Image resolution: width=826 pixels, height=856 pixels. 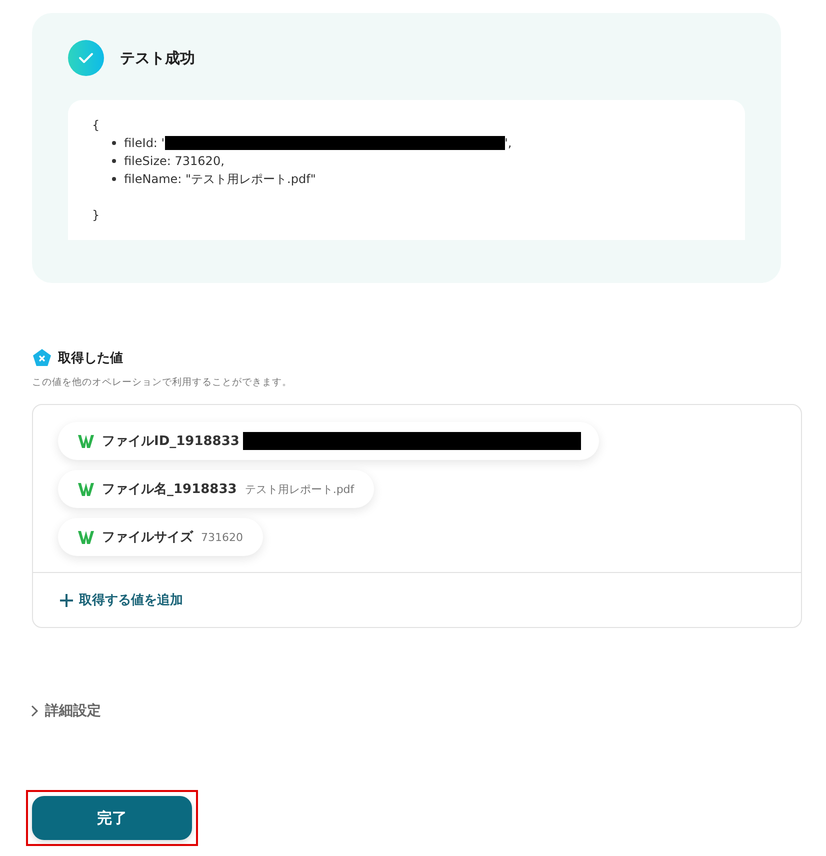 What do you see at coordinates (220, 179) in the screenshot?
I see `code-text: fileName: "テスト用レポート.pdf"` at bounding box center [220, 179].